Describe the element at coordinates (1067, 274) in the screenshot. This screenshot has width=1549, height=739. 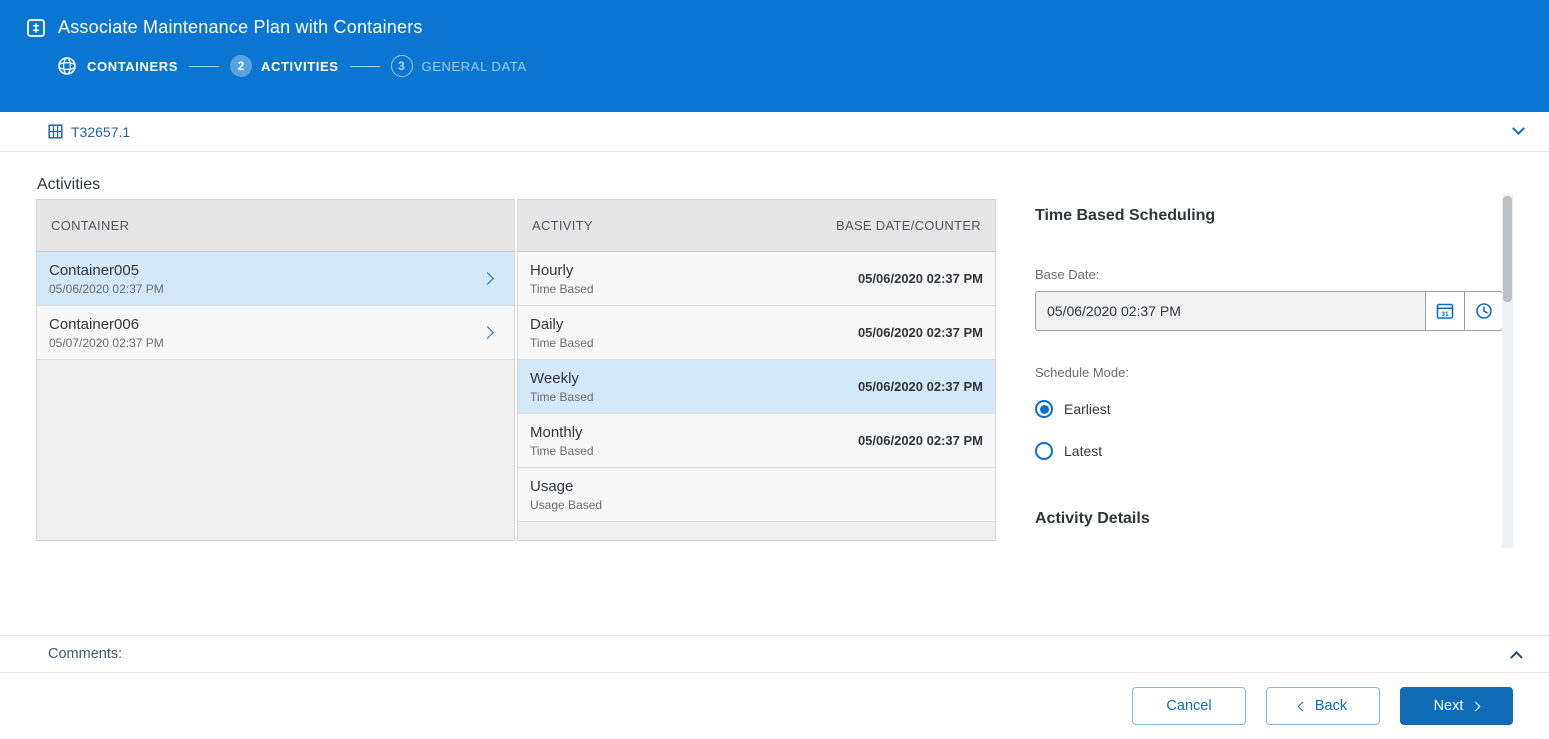
I see `base-date-label: Base Date:` at that location.